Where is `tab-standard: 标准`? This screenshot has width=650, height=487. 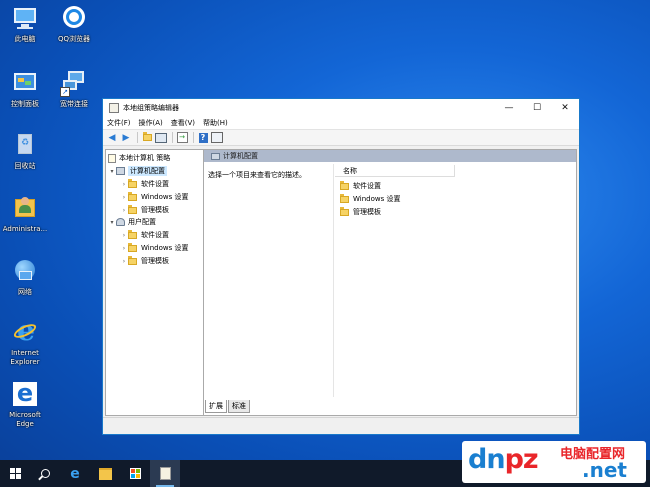 tab-standard: 标准 is located at coordinates (239, 406).